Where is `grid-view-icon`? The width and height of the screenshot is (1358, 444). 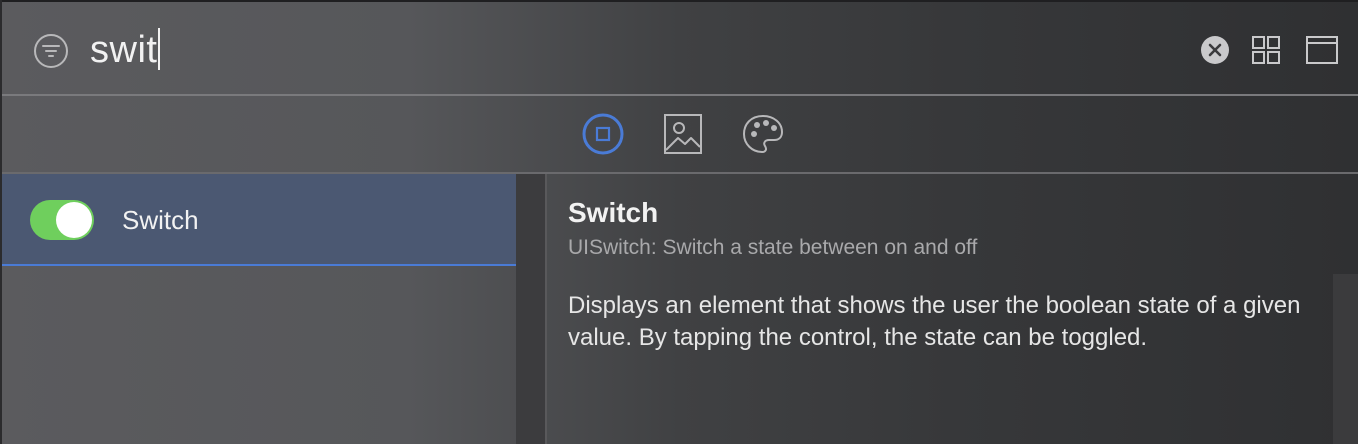
grid-view-icon is located at coordinates (1266, 50).